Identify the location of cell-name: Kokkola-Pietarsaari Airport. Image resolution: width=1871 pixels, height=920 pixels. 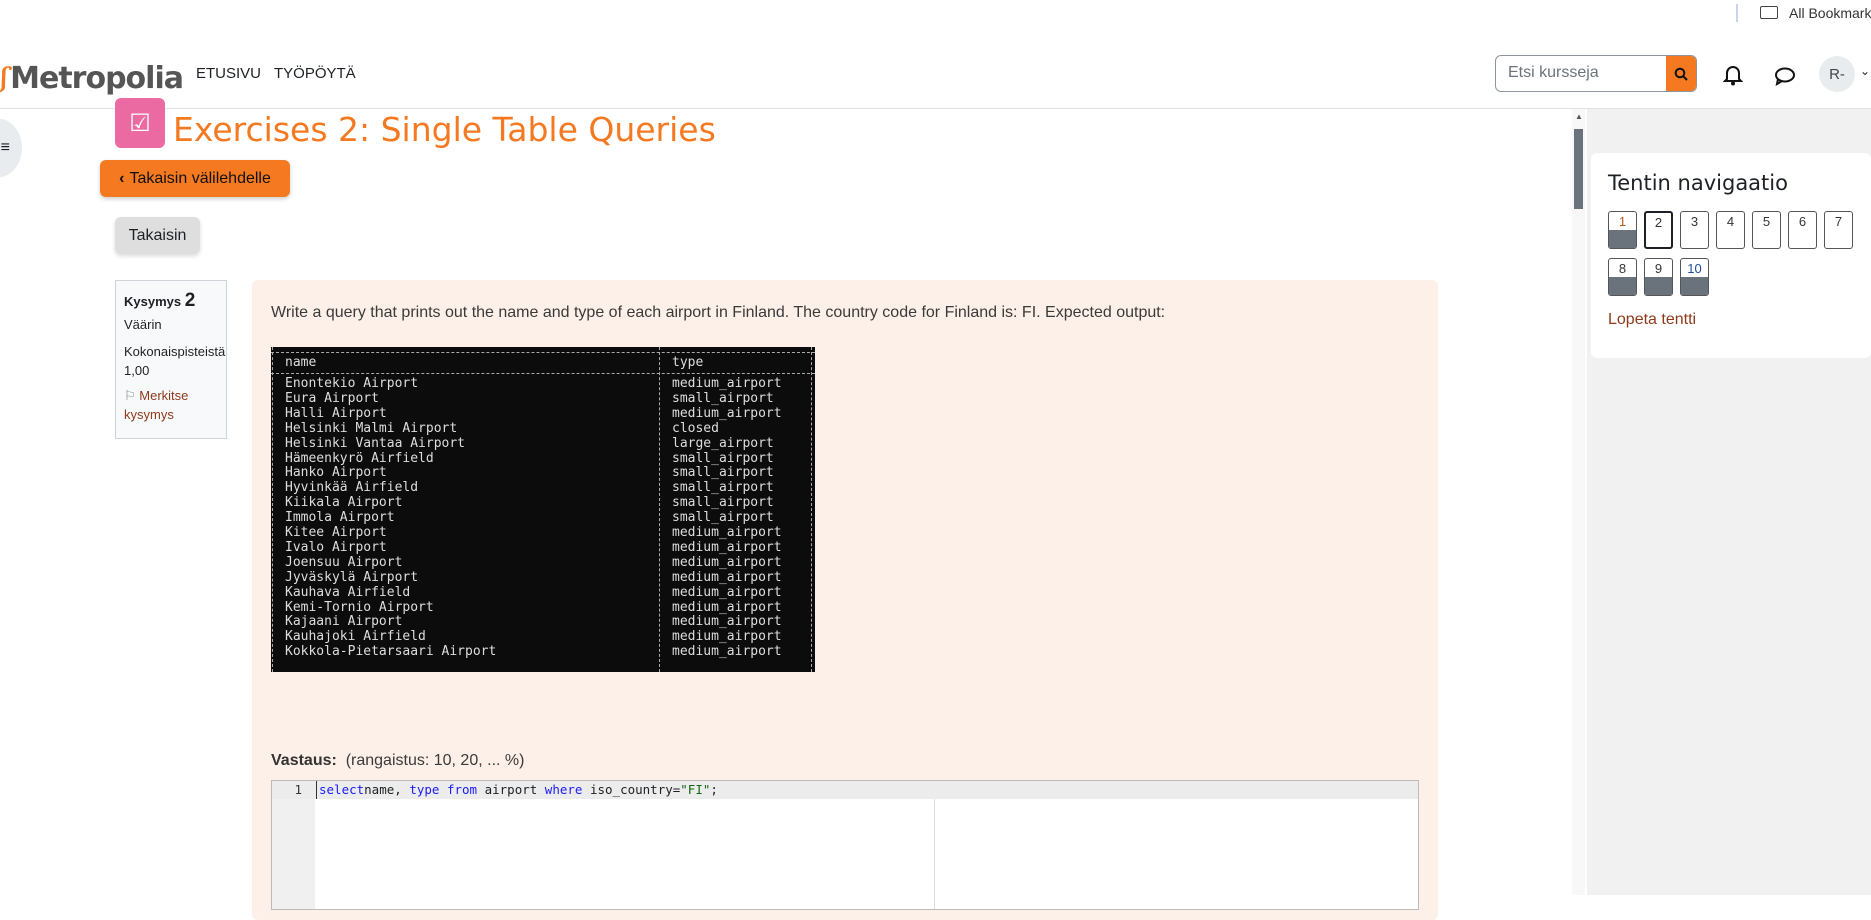
(391, 652).